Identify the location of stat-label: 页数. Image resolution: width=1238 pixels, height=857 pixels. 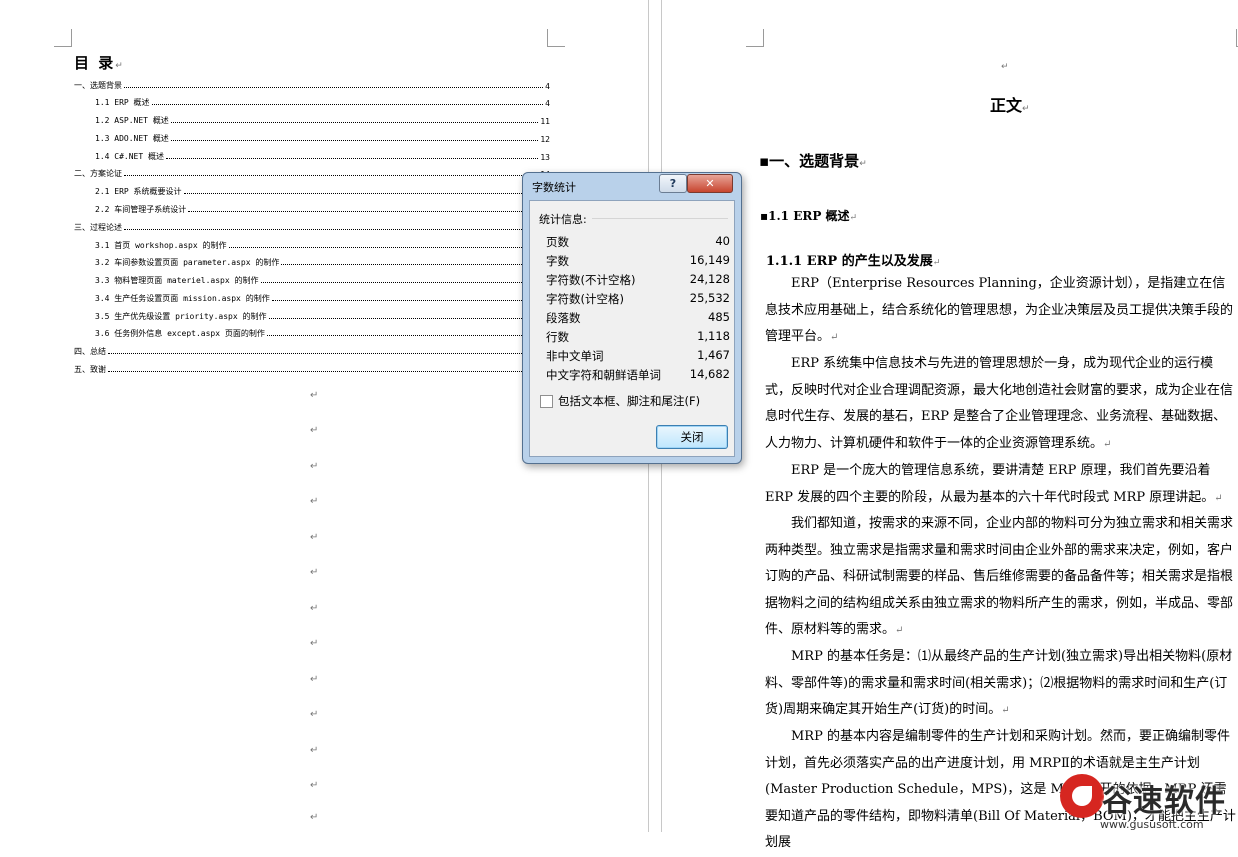
(557, 242).